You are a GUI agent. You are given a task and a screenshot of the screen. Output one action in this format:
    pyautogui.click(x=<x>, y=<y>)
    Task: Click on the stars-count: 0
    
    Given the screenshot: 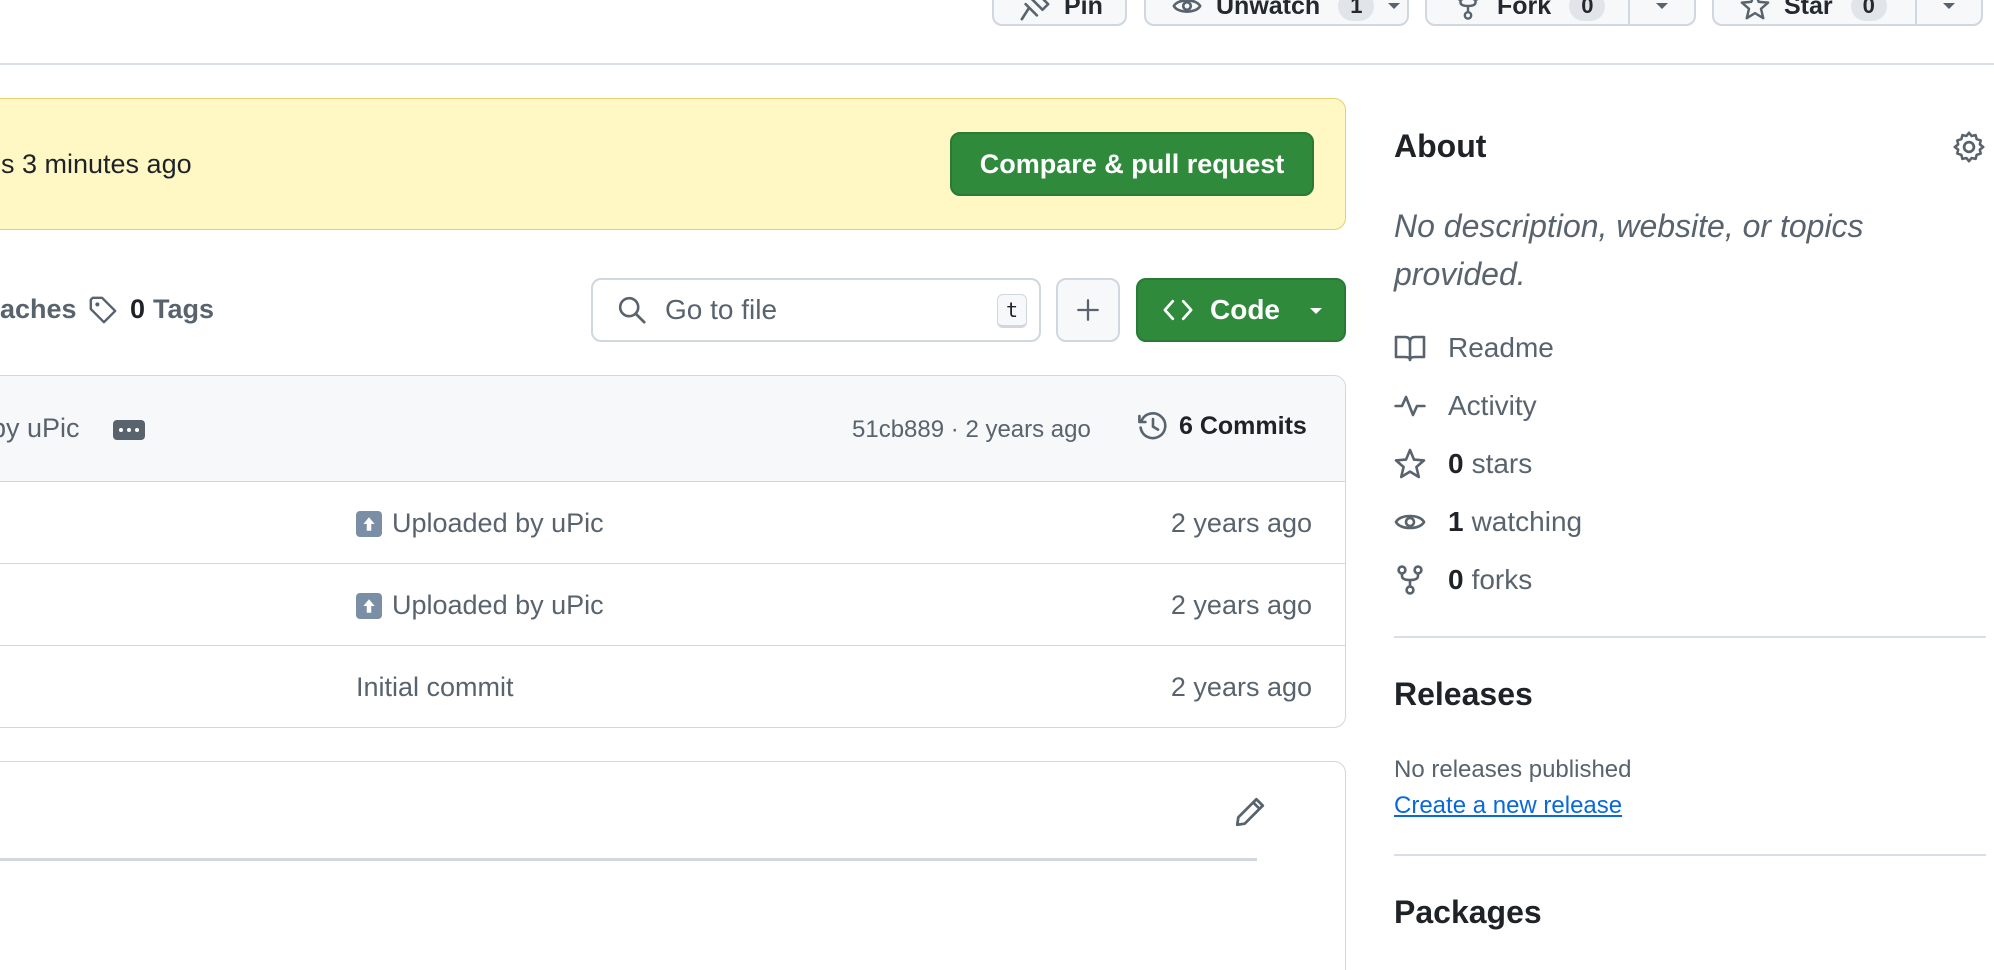 What is the action you would take?
    pyautogui.click(x=1456, y=463)
    